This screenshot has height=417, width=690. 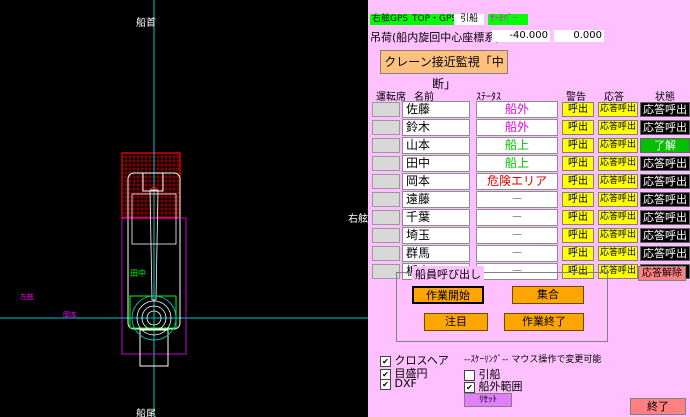 I want to click on load-y-value: 0.000, so click(x=579, y=36).